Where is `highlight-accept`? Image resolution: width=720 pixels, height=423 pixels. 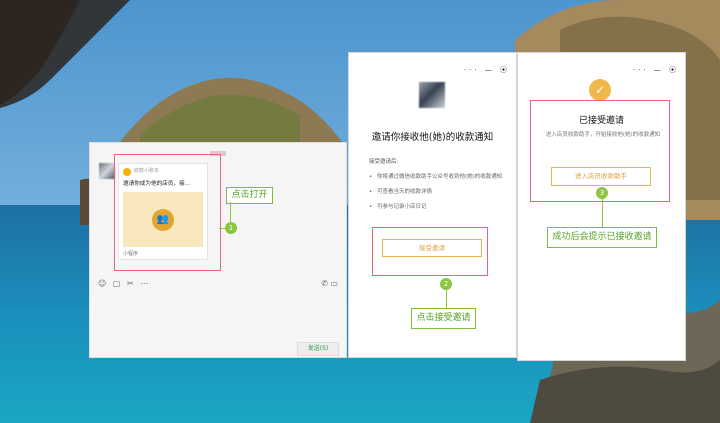
highlight-accept is located at coordinates (430, 251).